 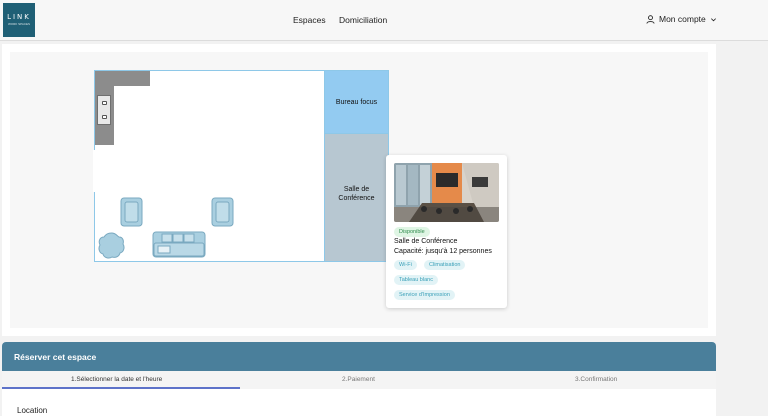 What do you see at coordinates (111, 245) in the screenshot?
I see `plant-icon` at bounding box center [111, 245].